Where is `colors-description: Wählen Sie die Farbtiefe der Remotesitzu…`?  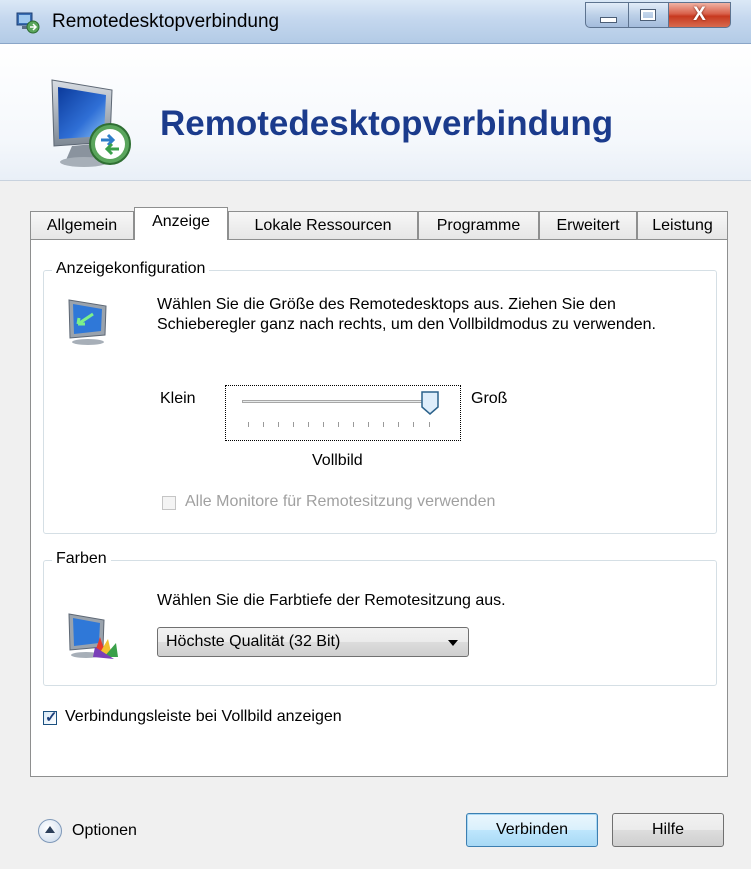
colors-description: Wählen Sie die Farbtiefe der Remotesitzu… is located at coordinates (331, 600).